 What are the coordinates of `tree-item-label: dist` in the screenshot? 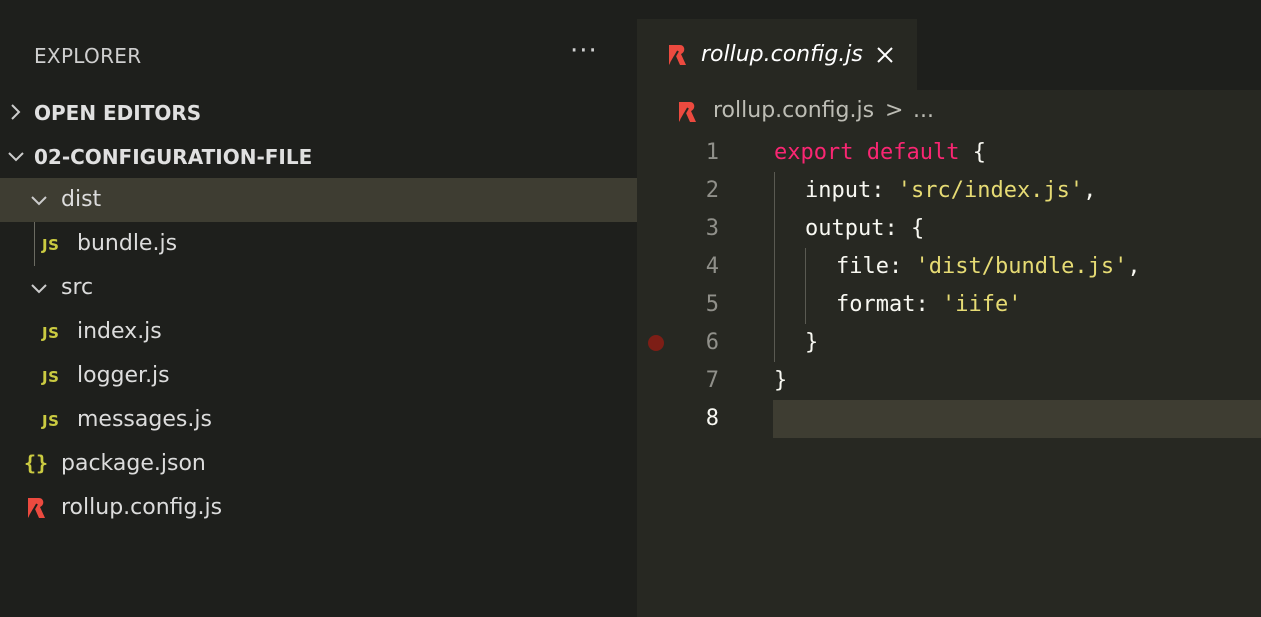 It's located at (81, 199).